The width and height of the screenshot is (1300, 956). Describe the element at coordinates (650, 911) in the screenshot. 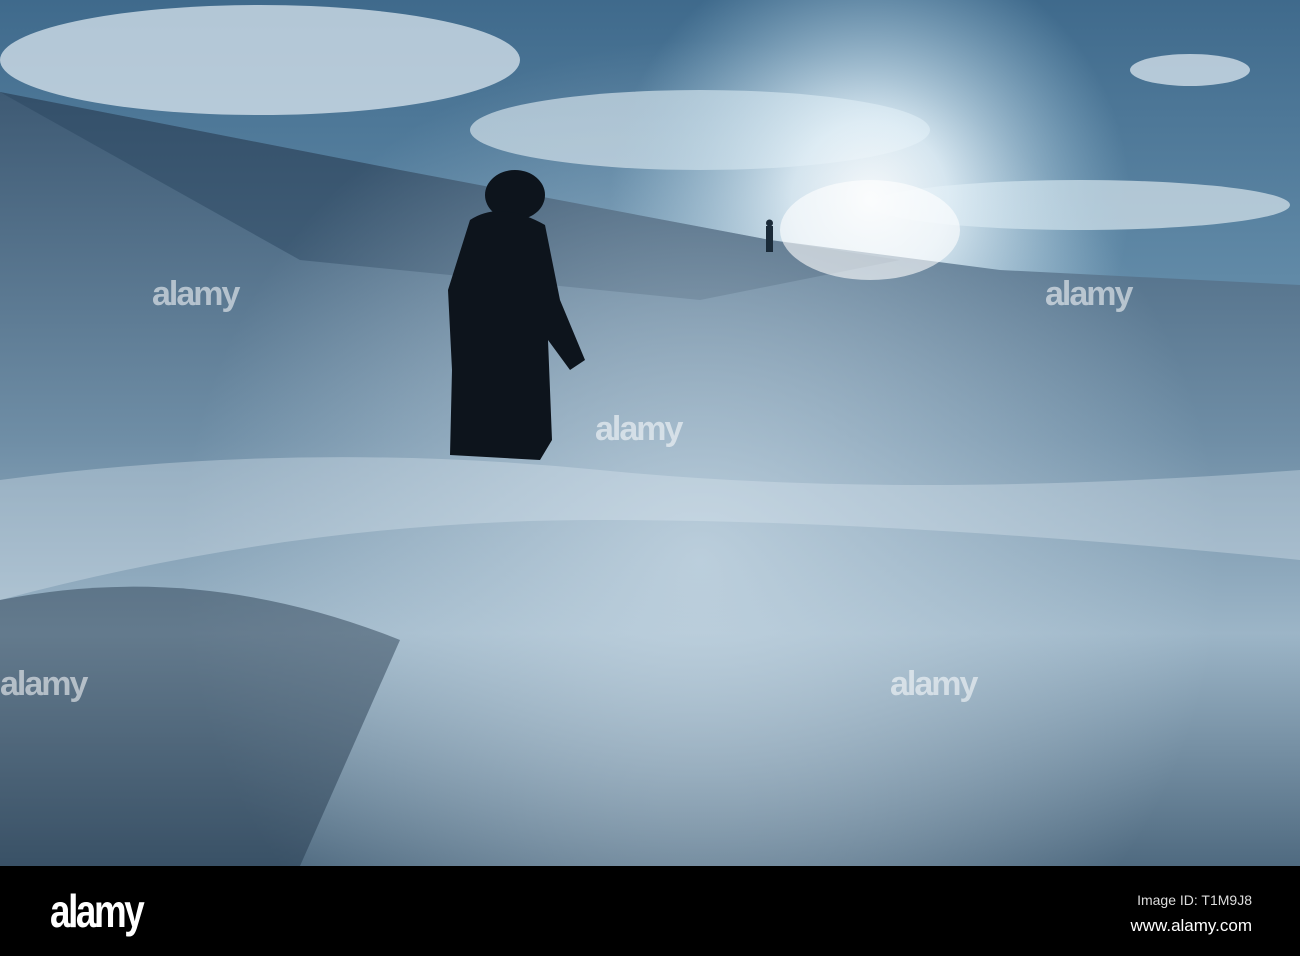

I see `footer-bar: alamy Image ID: T1M9J8 www.alamy.com` at that location.